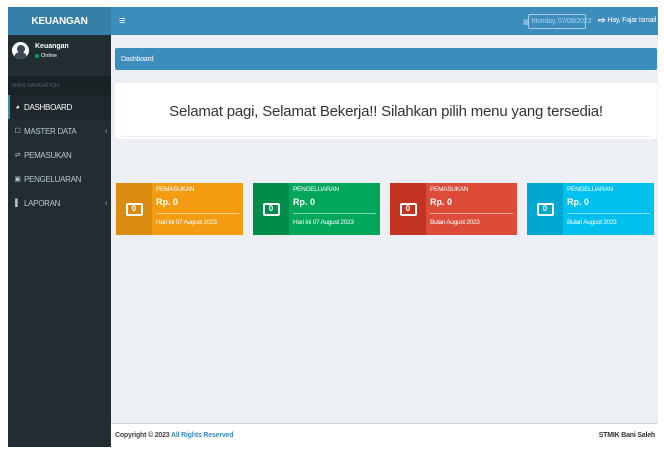  What do you see at coordinates (602, 20) in the screenshot?
I see `logout-icon: ⇨` at bounding box center [602, 20].